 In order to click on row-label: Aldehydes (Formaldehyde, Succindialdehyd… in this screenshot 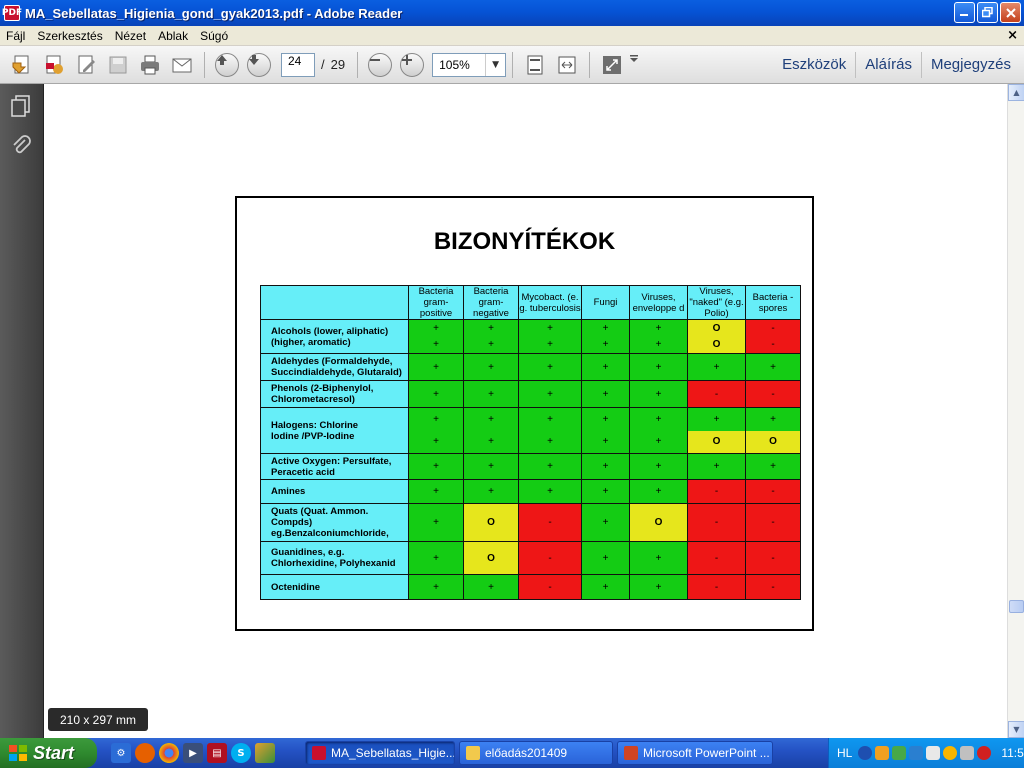, I will do `click(334, 367)`.